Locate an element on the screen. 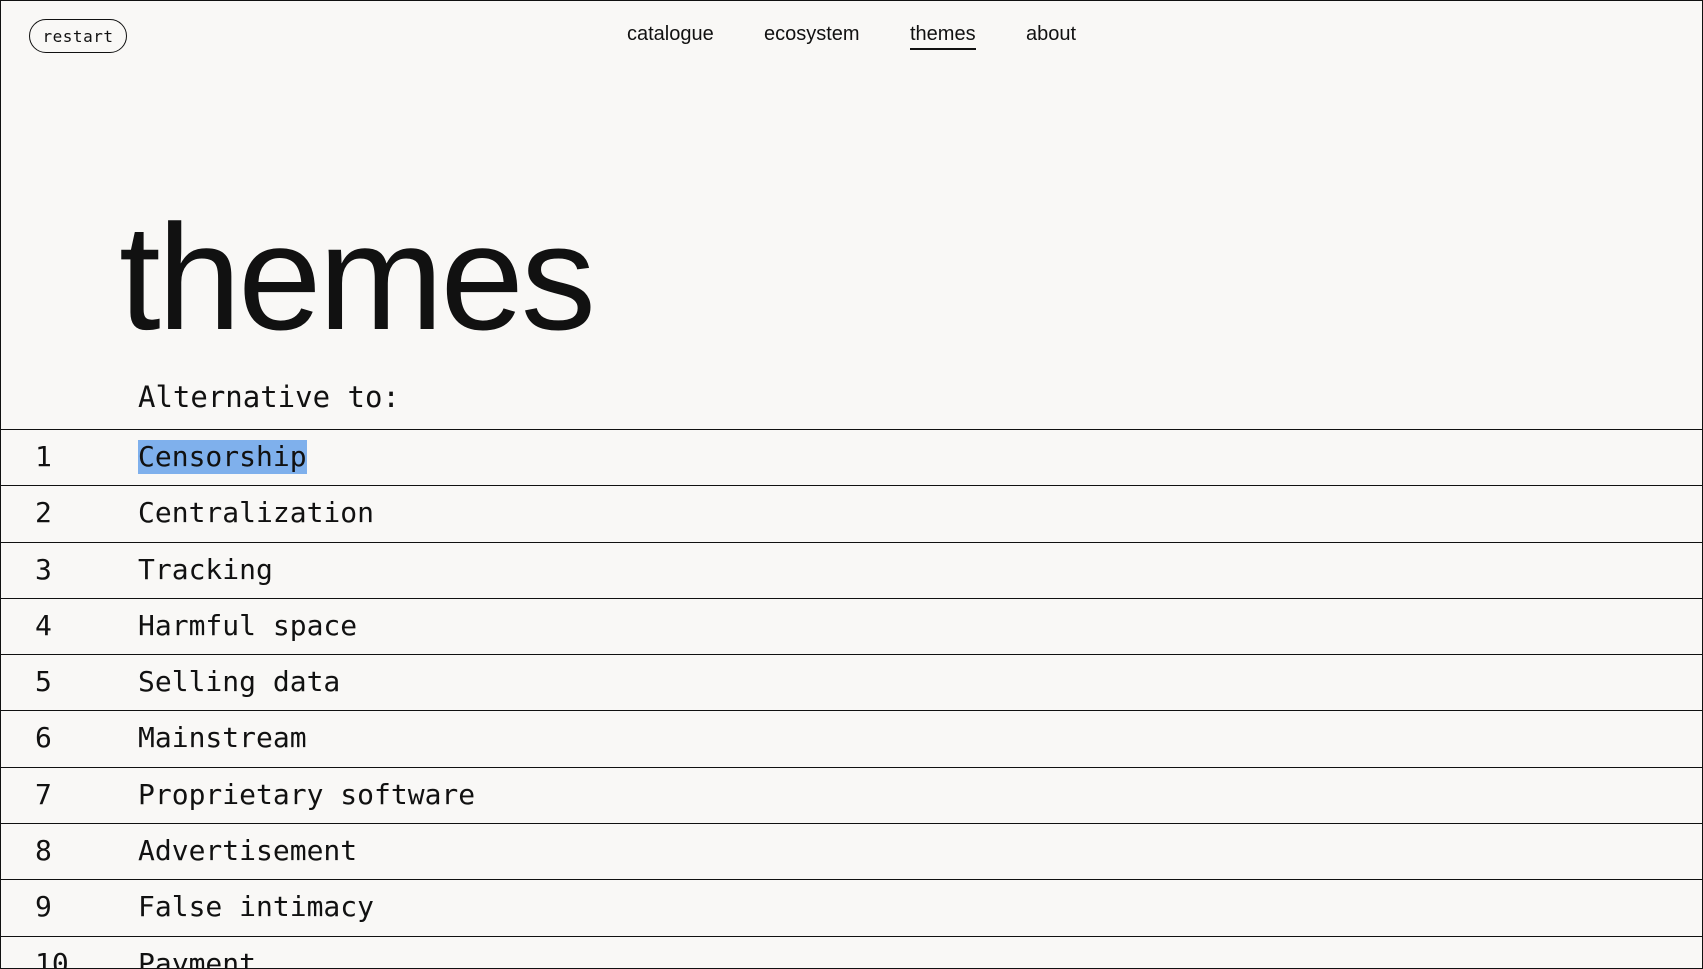 This screenshot has height=969, width=1703. nav-catalogue: catalogue is located at coordinates (670, 34).